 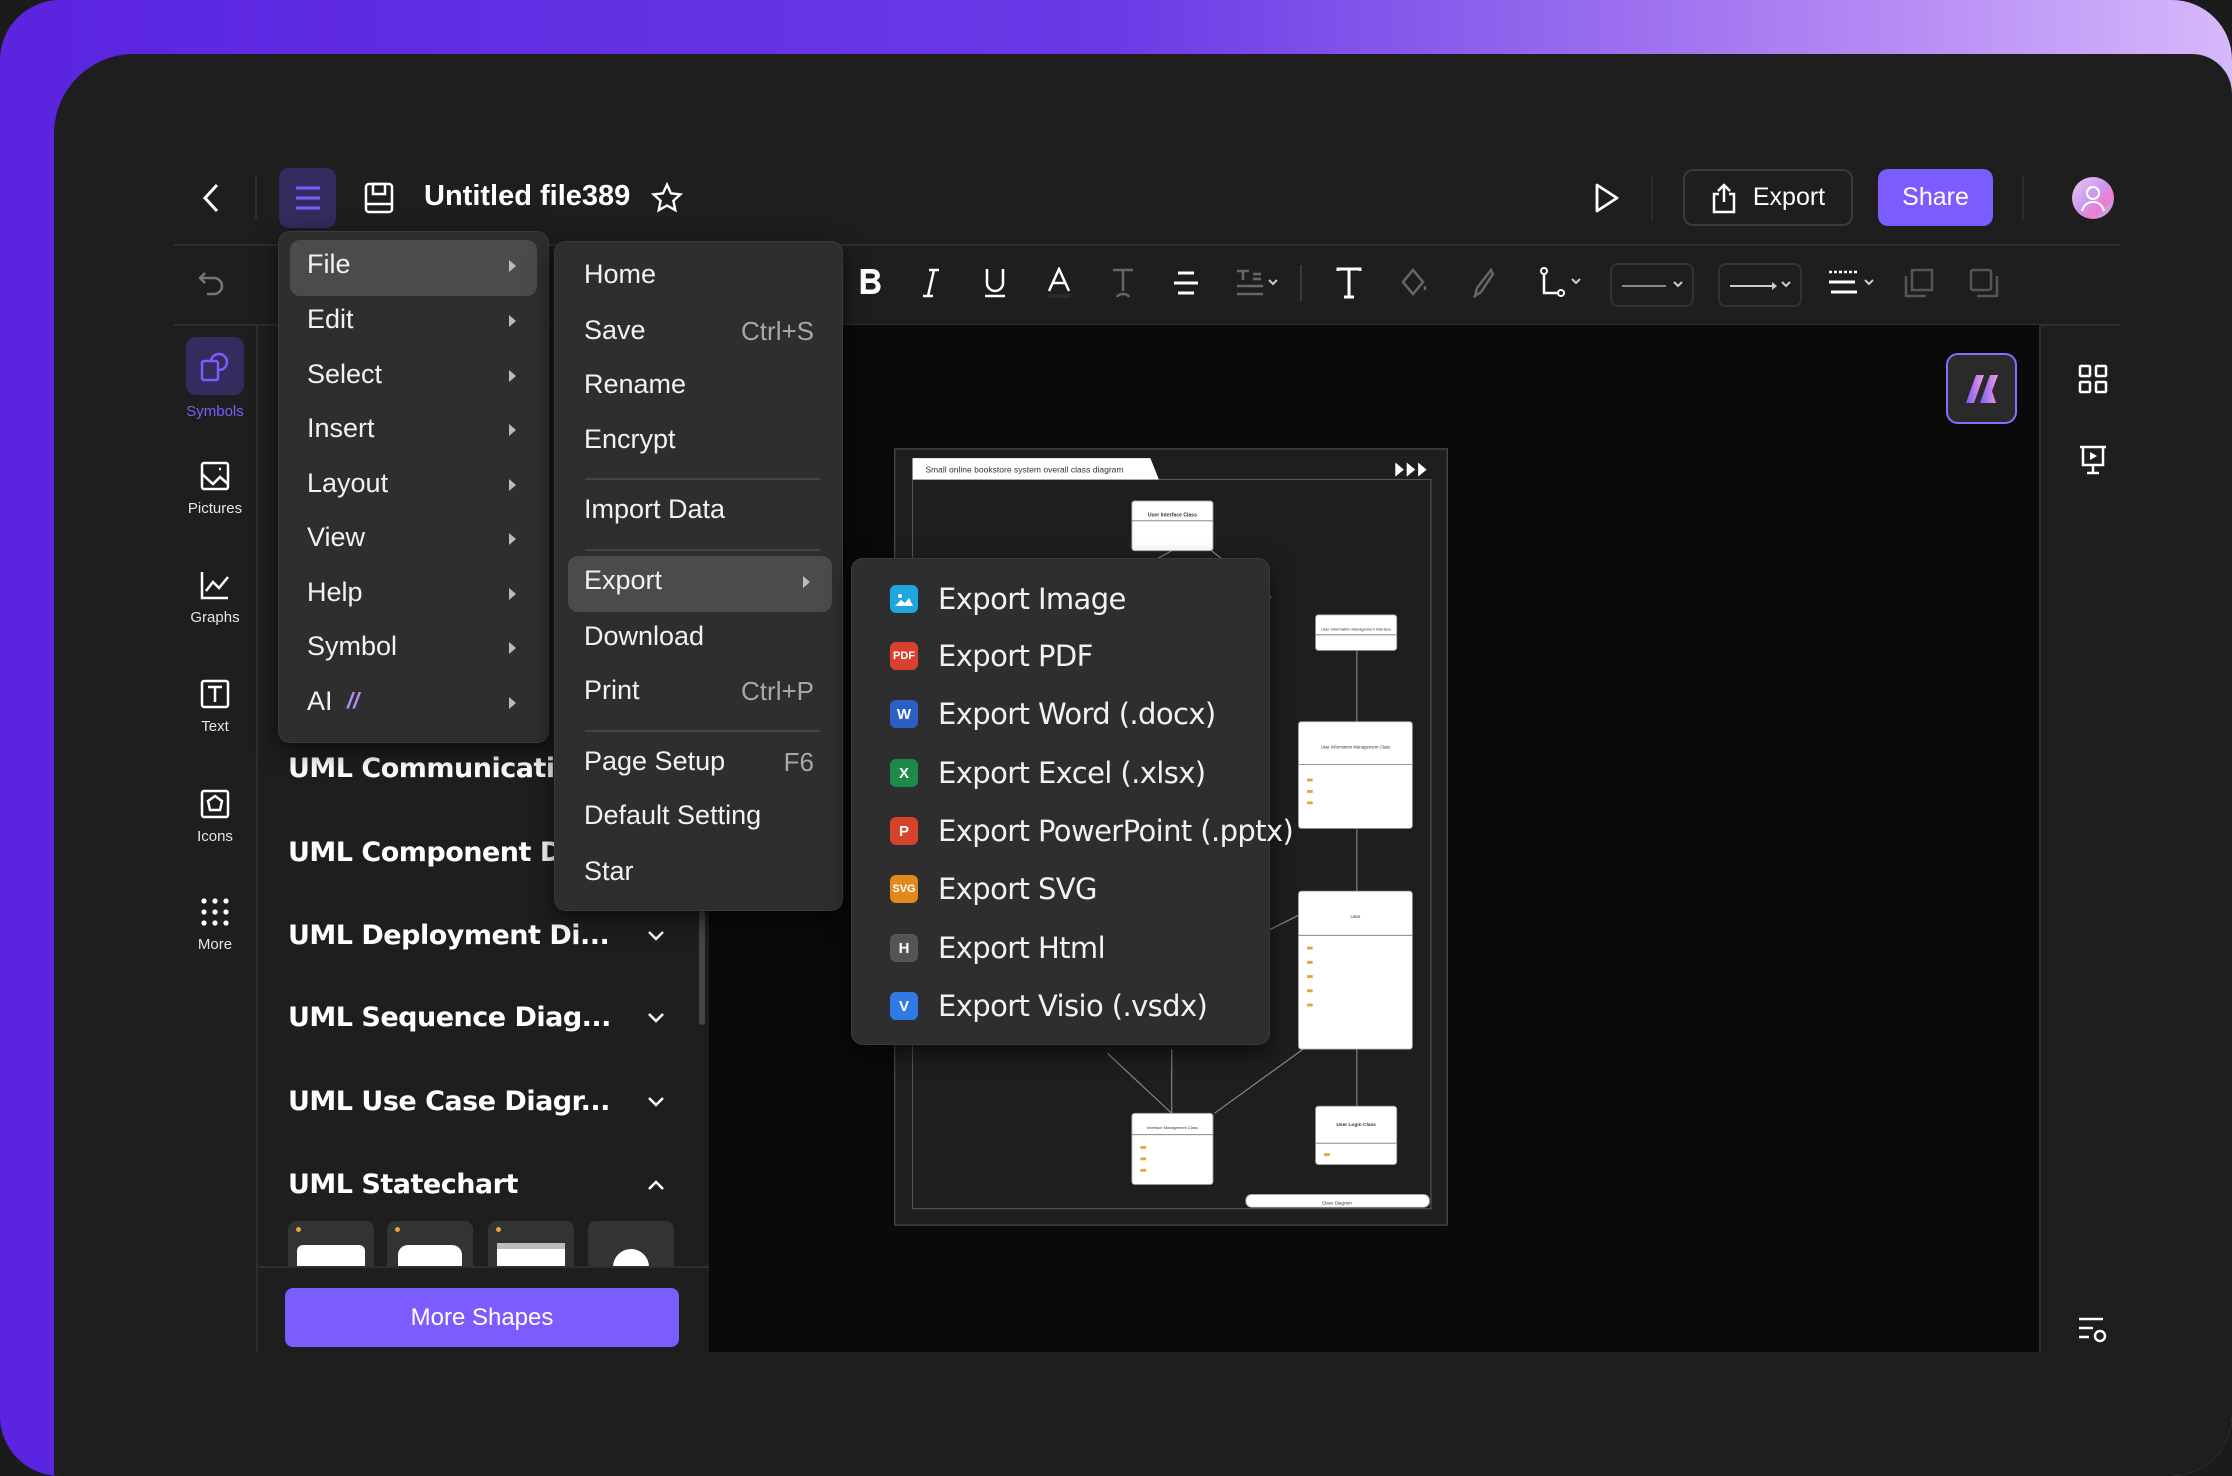 What do you see at coordinates (211, 283) in the screenshot?
I see `undo-button` at bounding box center [211, 283].